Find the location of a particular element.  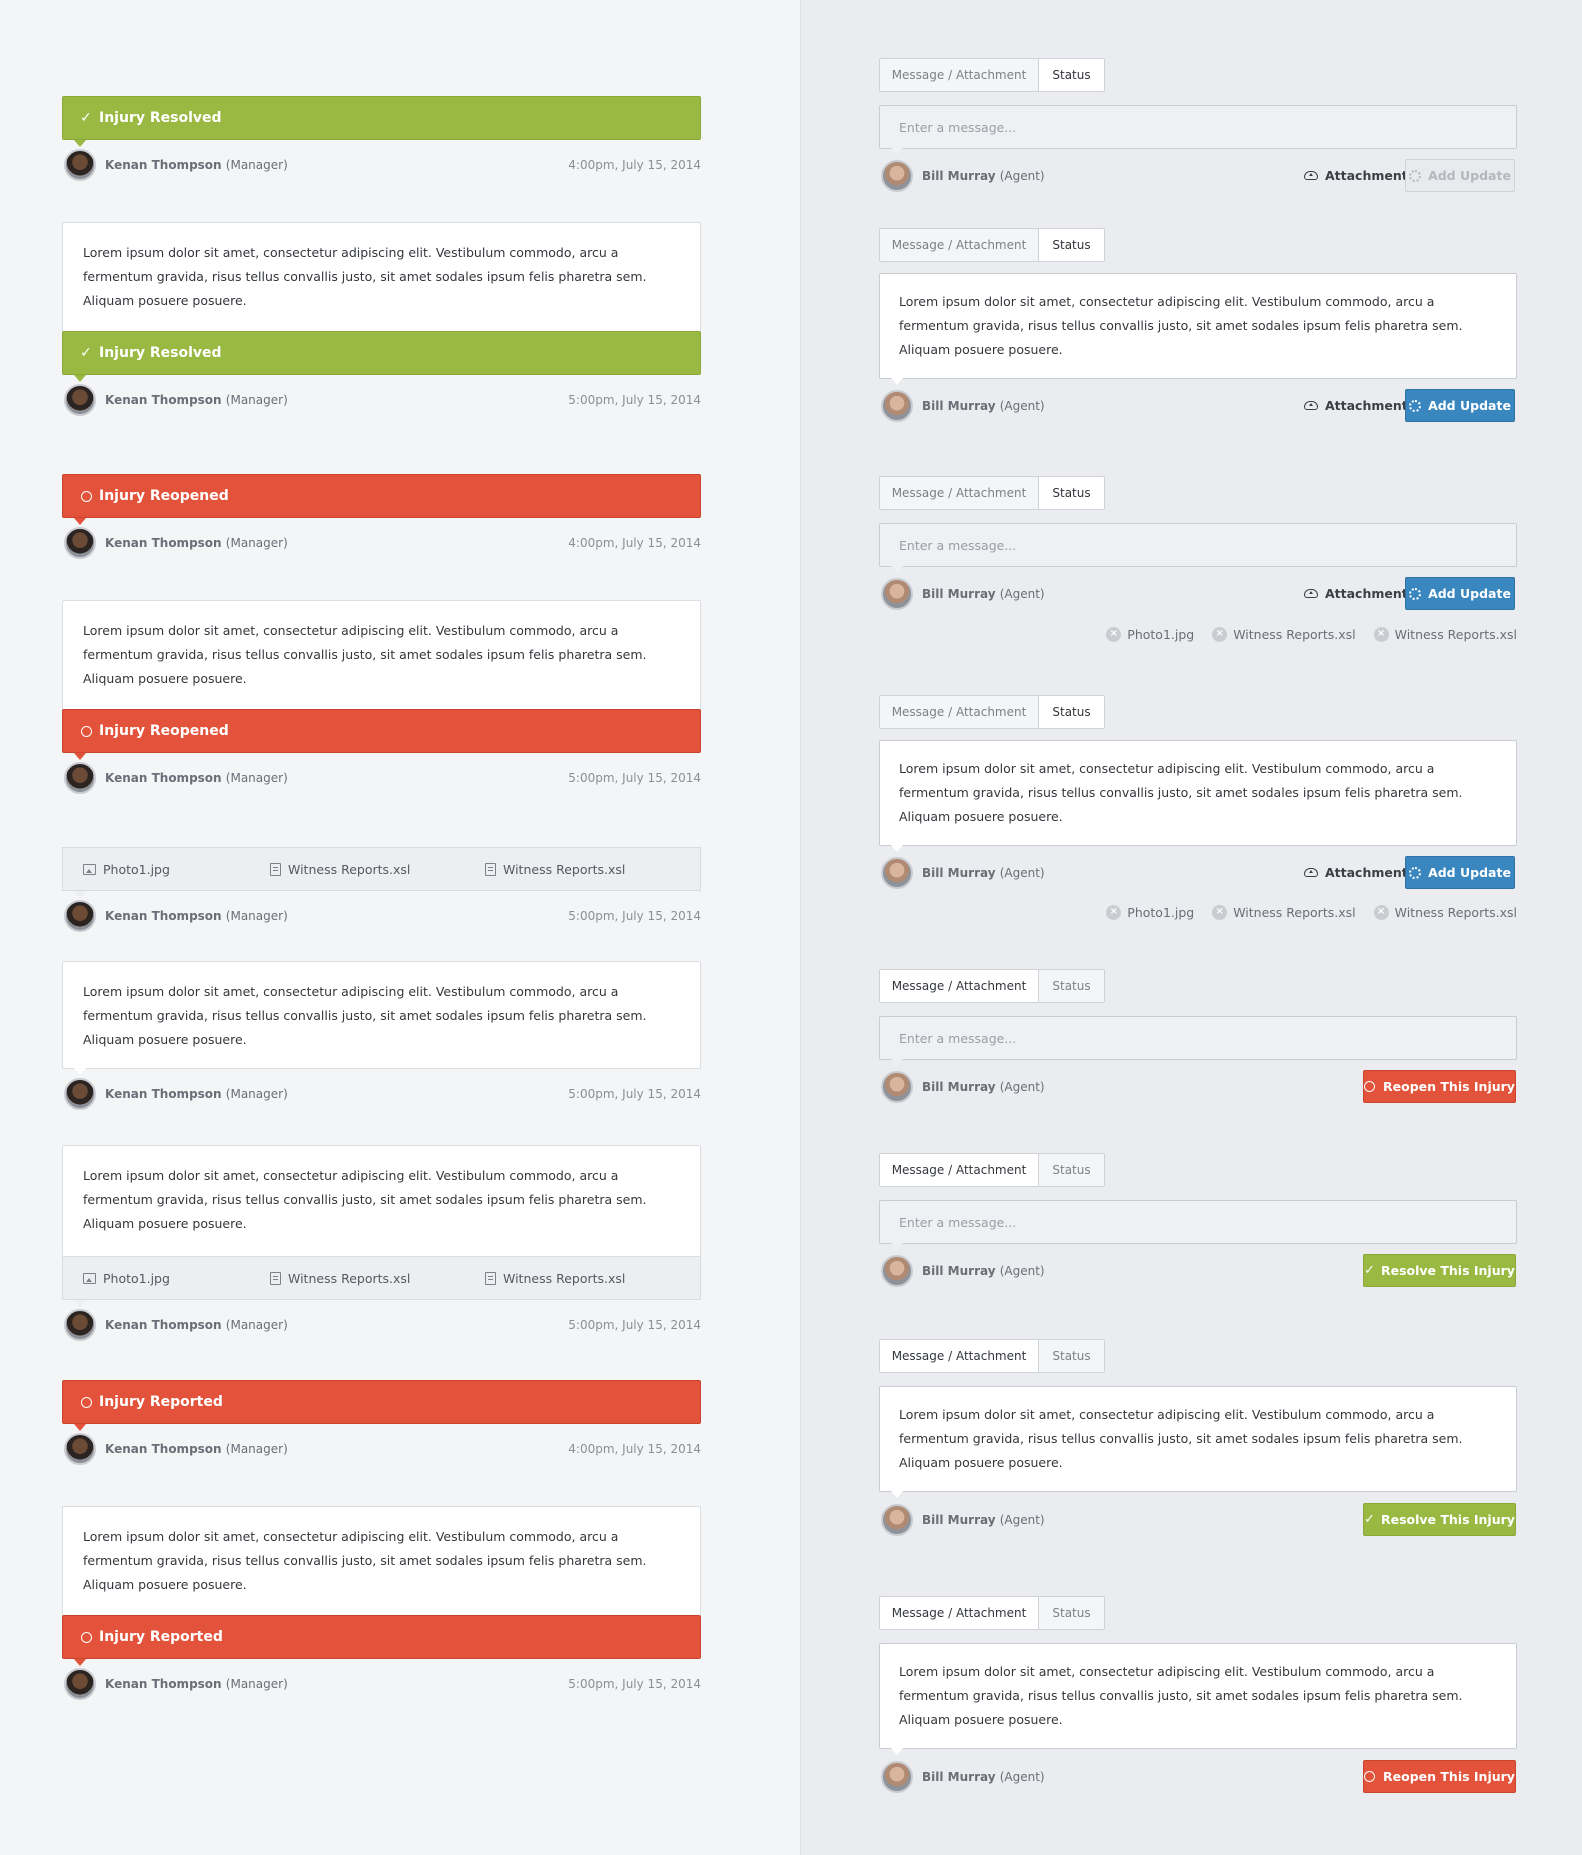

attached-file-chip: × Witness Reports.xsl is located at coordinates (1445, 634).